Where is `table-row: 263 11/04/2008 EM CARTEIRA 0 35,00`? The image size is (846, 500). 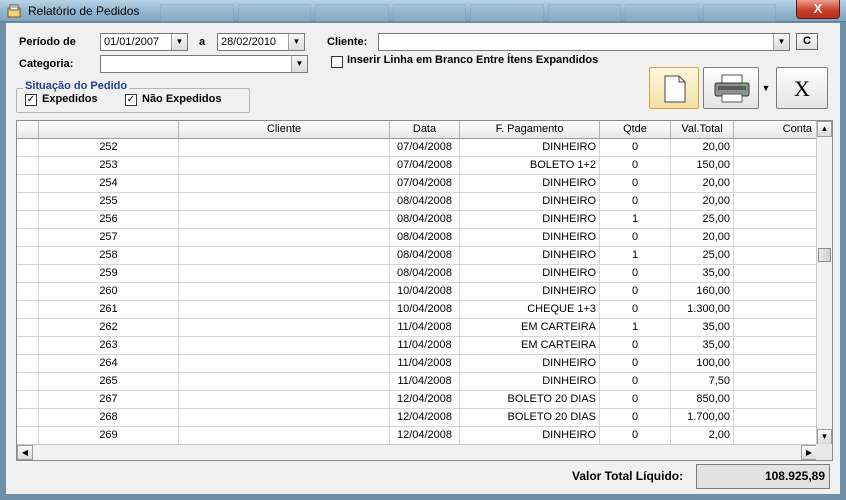
table-row: 263 11/04/2008 EM CARTEIRA 0 35,00 is located at coordinates (417, 346).